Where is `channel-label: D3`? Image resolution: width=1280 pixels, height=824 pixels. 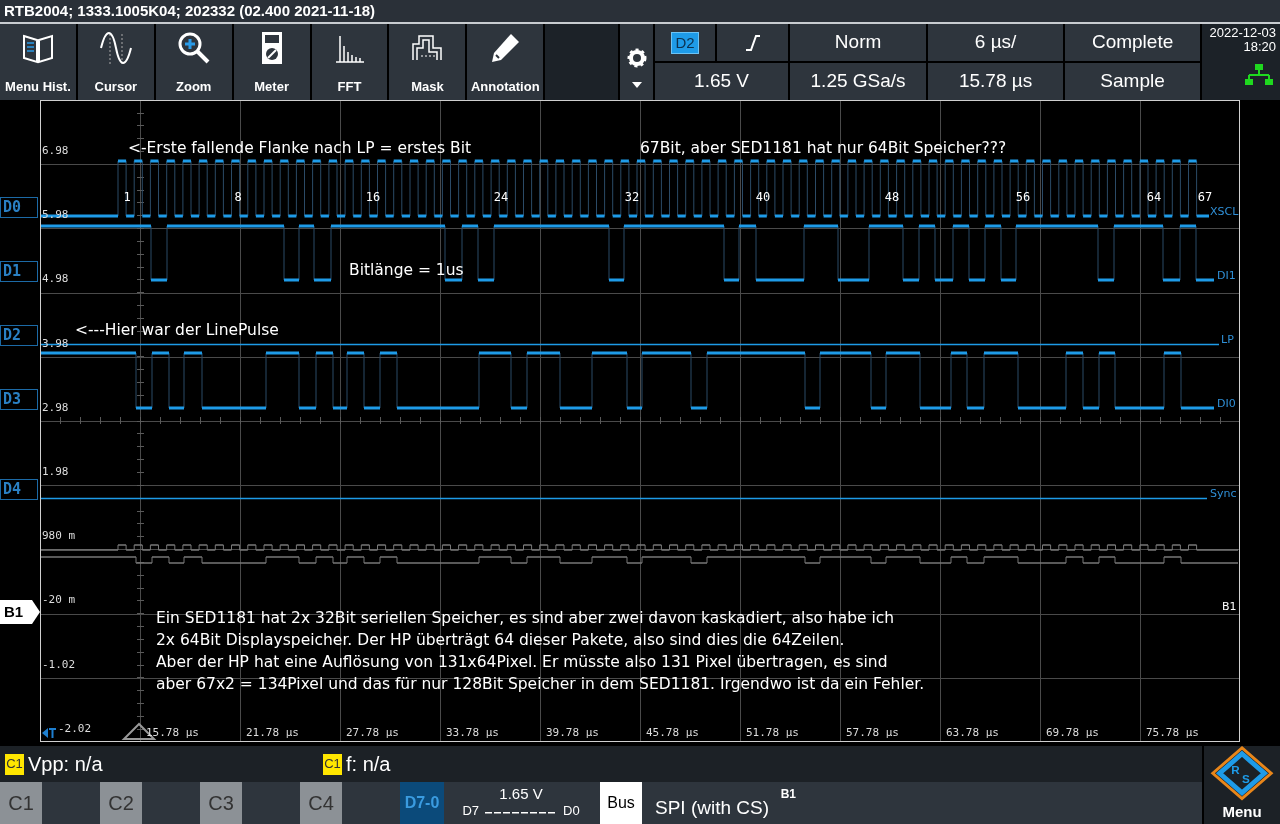
channel-label: D3 is located at coordinates (19, 399).